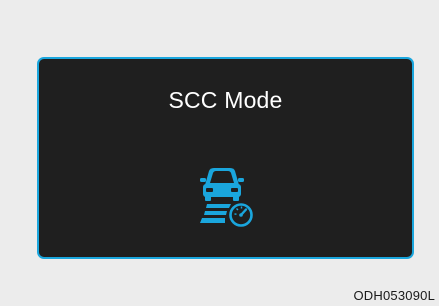  I want to click on scc-car-speedometer-icon, so click(226, 197).